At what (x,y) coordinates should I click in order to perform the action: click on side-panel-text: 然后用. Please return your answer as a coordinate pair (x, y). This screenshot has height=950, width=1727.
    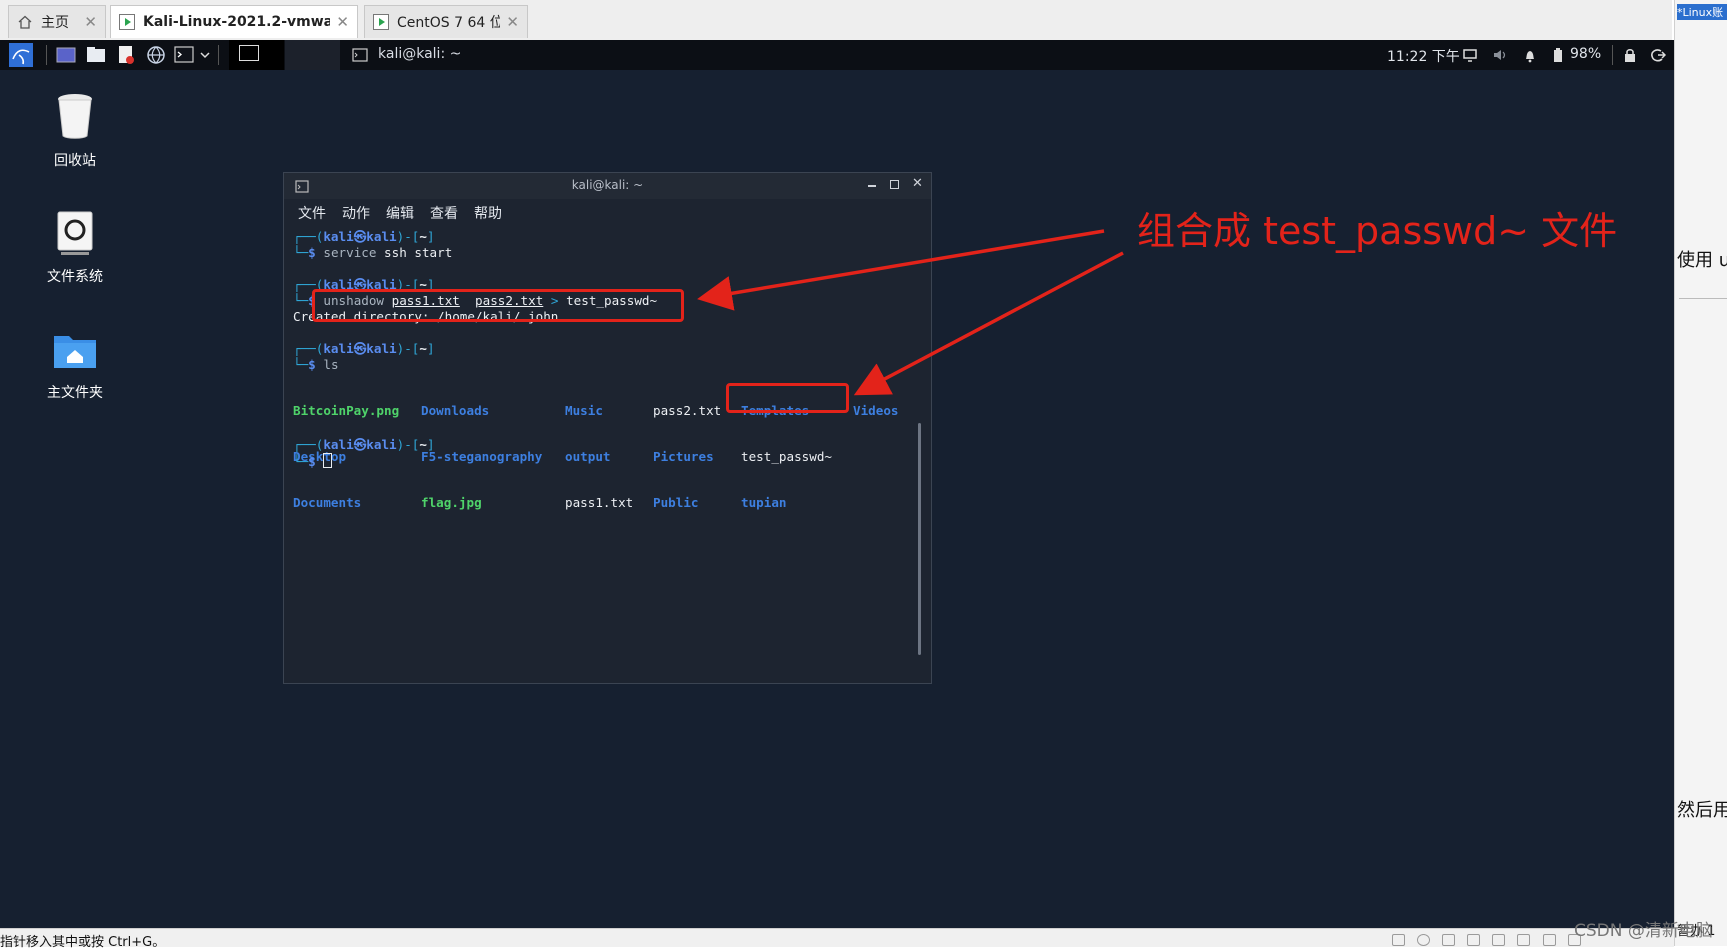
    Looking at the image, I should click on (1702, 810).